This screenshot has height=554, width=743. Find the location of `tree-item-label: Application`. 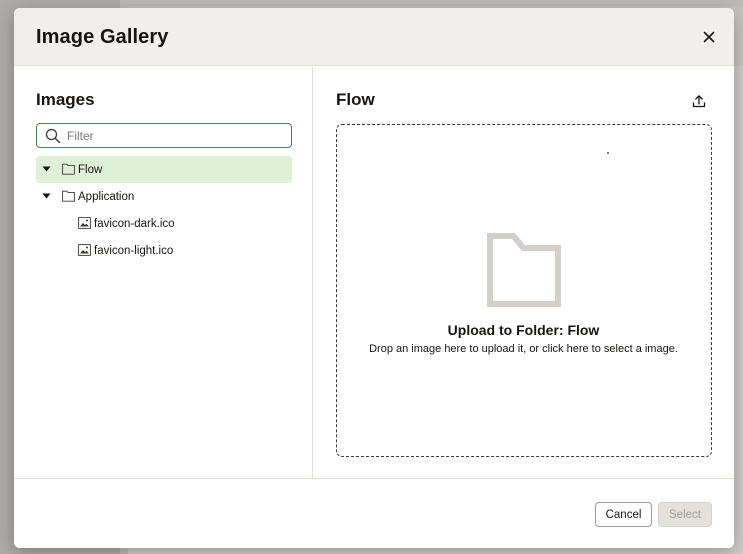

tree-item-label: Application is located at coordinates (106, 196).